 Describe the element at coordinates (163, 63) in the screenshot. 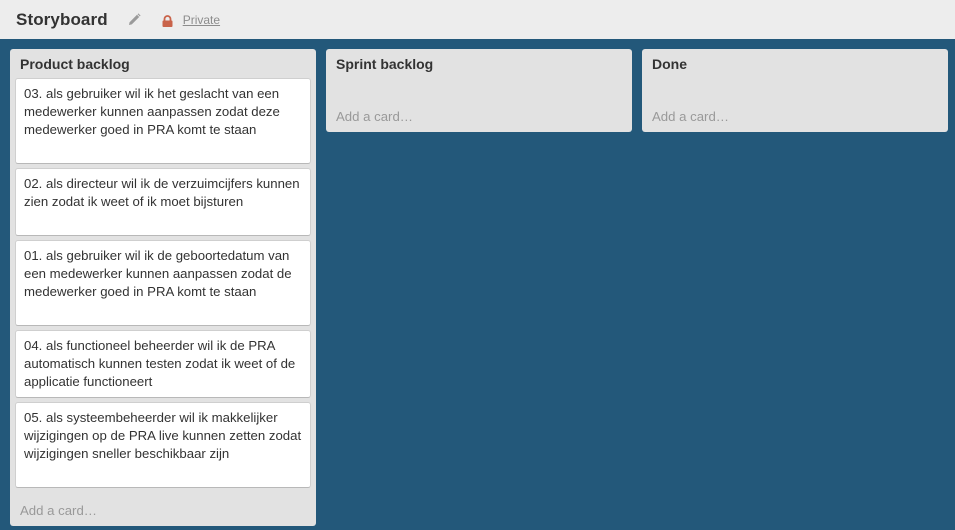

I see `list-title: Product backlog` at that location.